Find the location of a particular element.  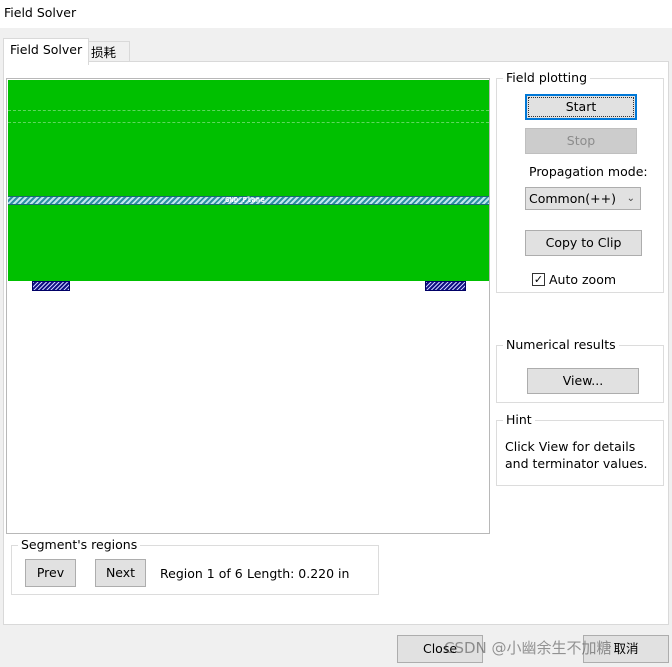

hint-legend: Hint is located at coordinates (519, 419).